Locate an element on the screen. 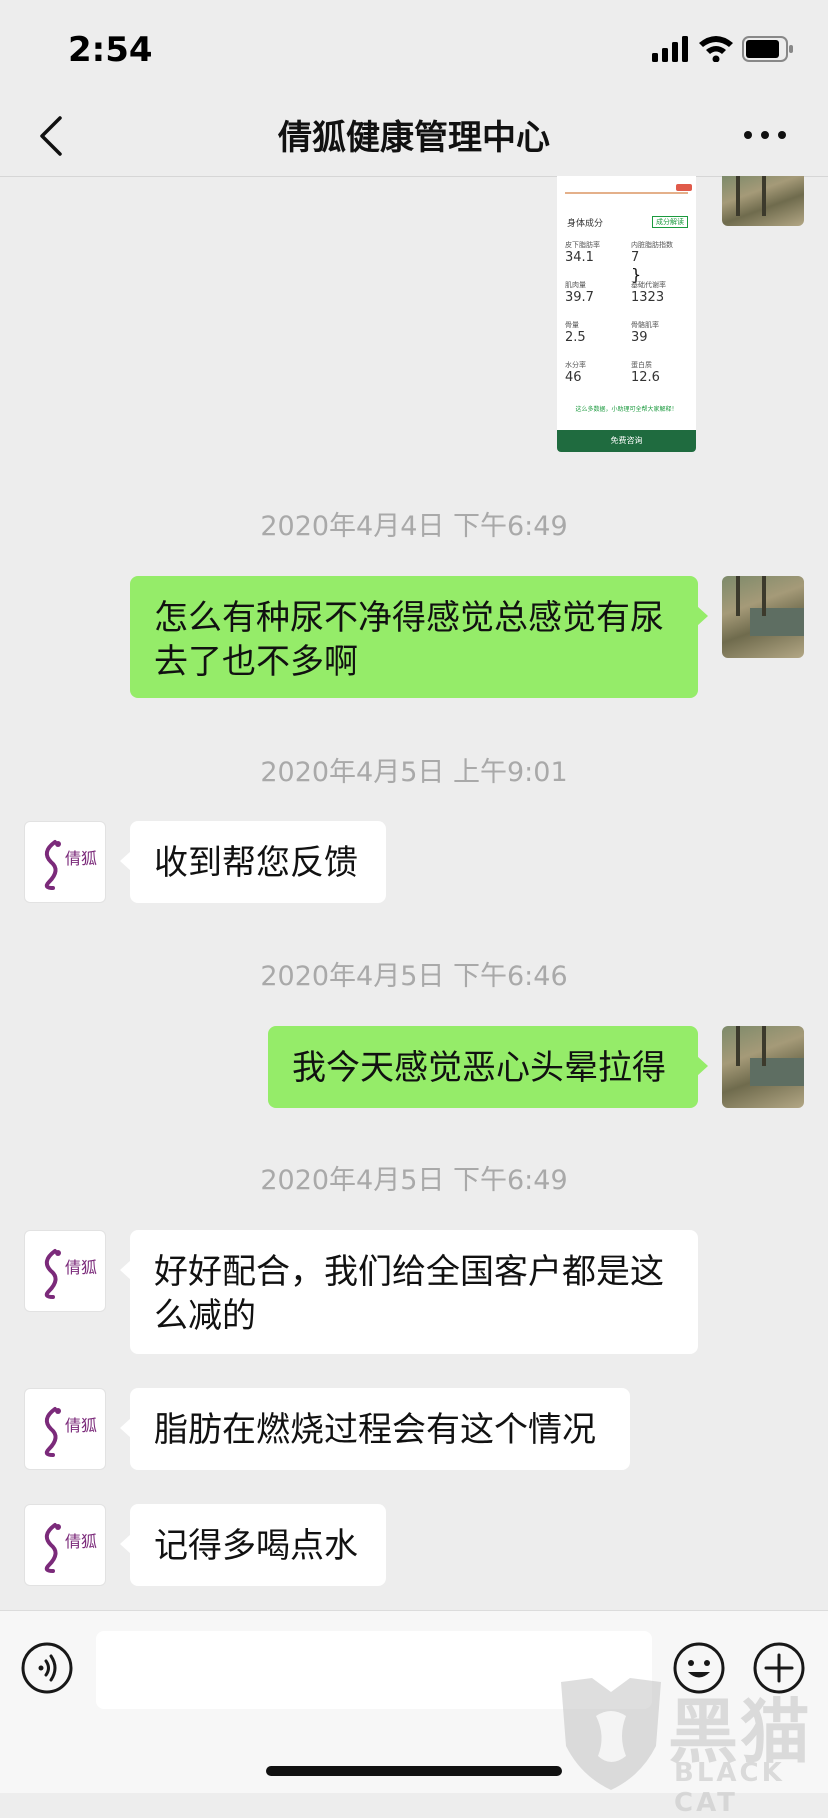 The height and width of the screenshot is (1818, 828). message-timestamp: 2020年4月4日 下午6:49 is located at coordinates (414, 526).